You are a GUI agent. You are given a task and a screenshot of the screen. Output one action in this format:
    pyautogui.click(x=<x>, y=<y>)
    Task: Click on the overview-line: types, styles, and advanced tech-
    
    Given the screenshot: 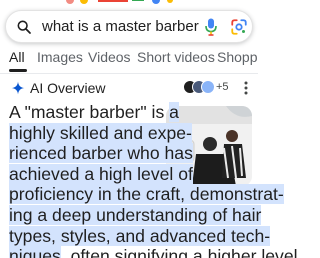 What is the action you would take?
    pyautogui.click(x=140, y=236)
    